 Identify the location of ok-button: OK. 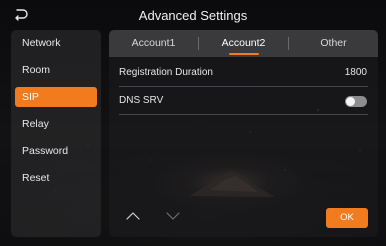
(347, 218).